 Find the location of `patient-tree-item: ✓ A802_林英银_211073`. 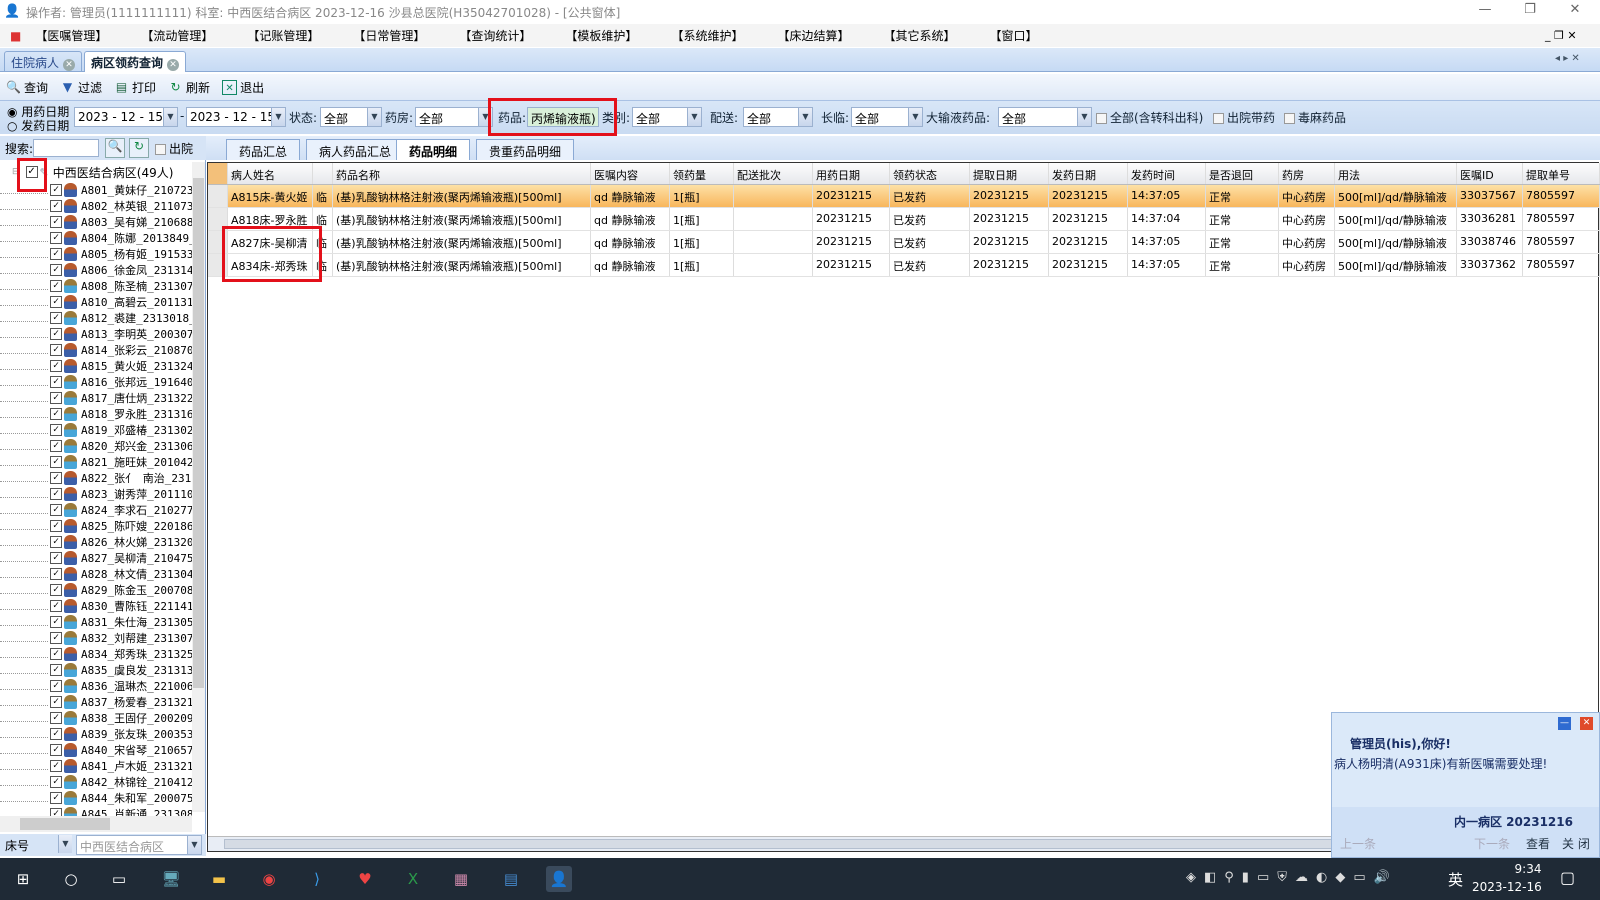

patient-tree-item: ✓ A802_林英银_211073 is located at coordinates (96, 206).